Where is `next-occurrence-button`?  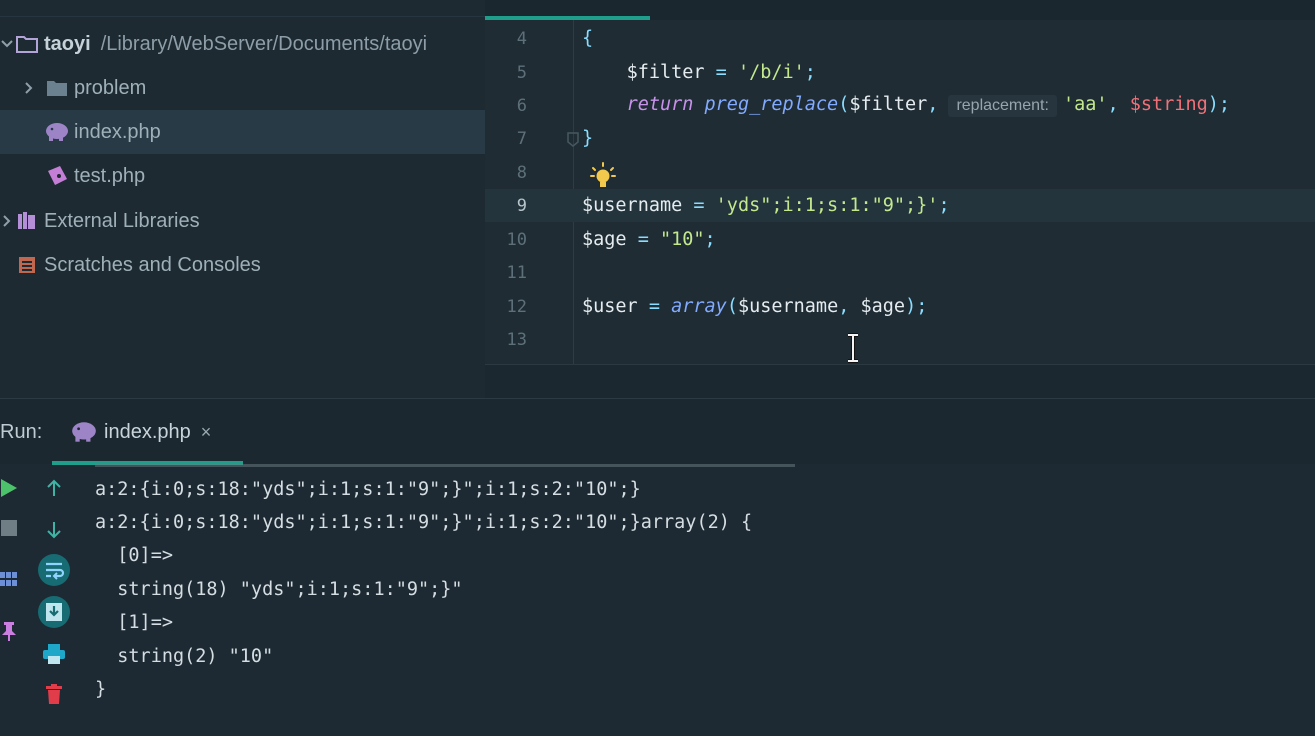 next-occurrence-button is located at coordinates (54, 530).